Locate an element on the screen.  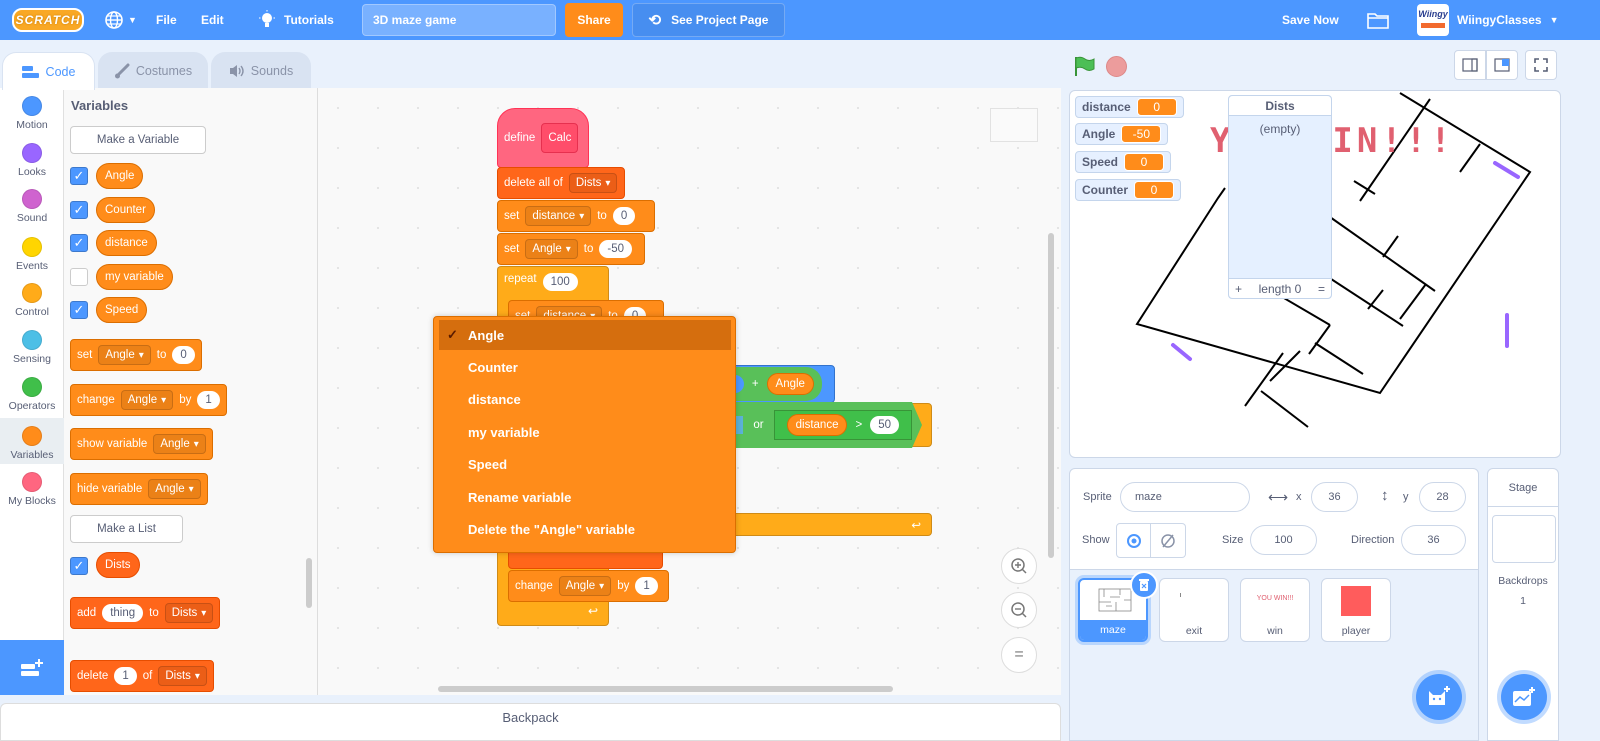
variable-reporter-speed: Speed is located at coordinates (122, 310).